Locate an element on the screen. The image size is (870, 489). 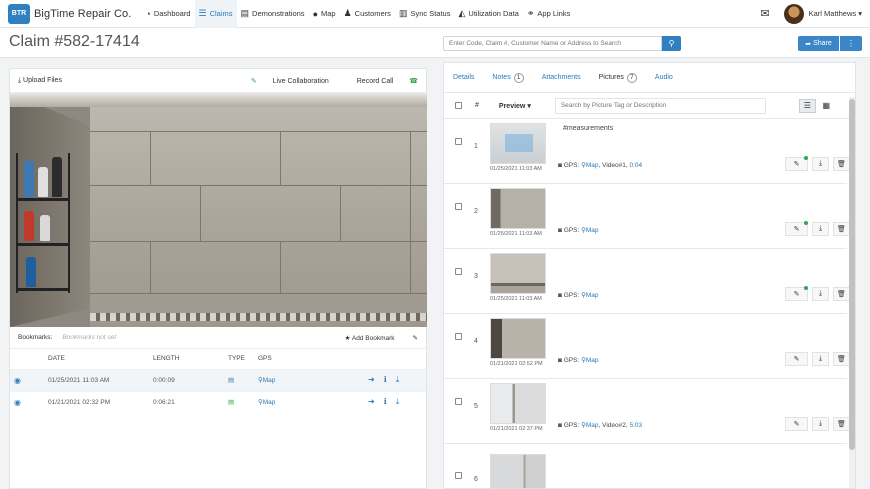
nav-item-sync-status: ▥ Sync Status is located at coordinates (425, 14).